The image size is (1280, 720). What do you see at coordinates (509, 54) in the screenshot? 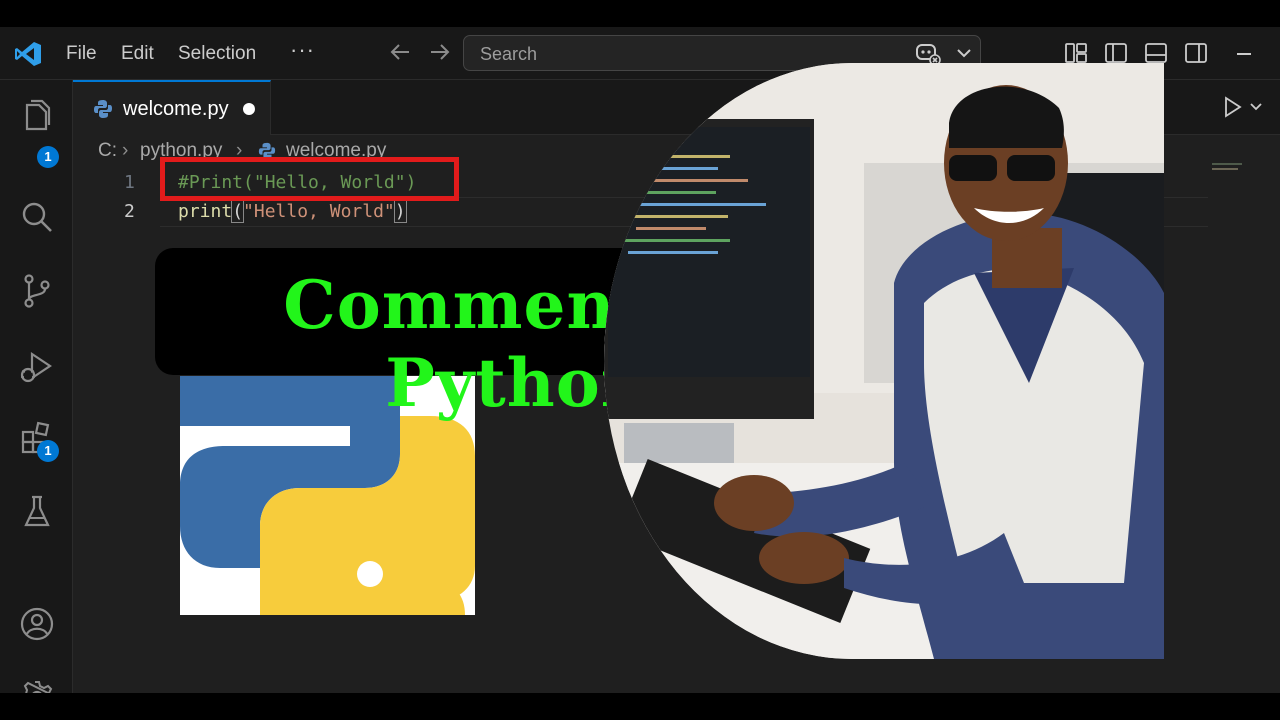
I see `search-placeholder: Search` at bounding box center [509, 54].